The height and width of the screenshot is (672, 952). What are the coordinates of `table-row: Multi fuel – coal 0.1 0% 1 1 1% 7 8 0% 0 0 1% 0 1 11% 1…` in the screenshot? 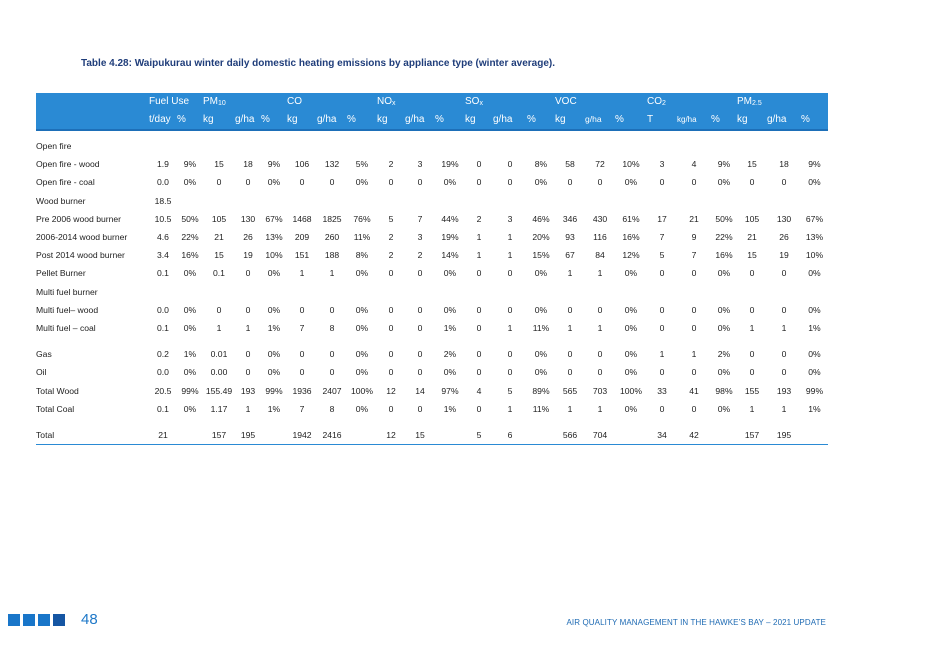 It's located at (432, 328).